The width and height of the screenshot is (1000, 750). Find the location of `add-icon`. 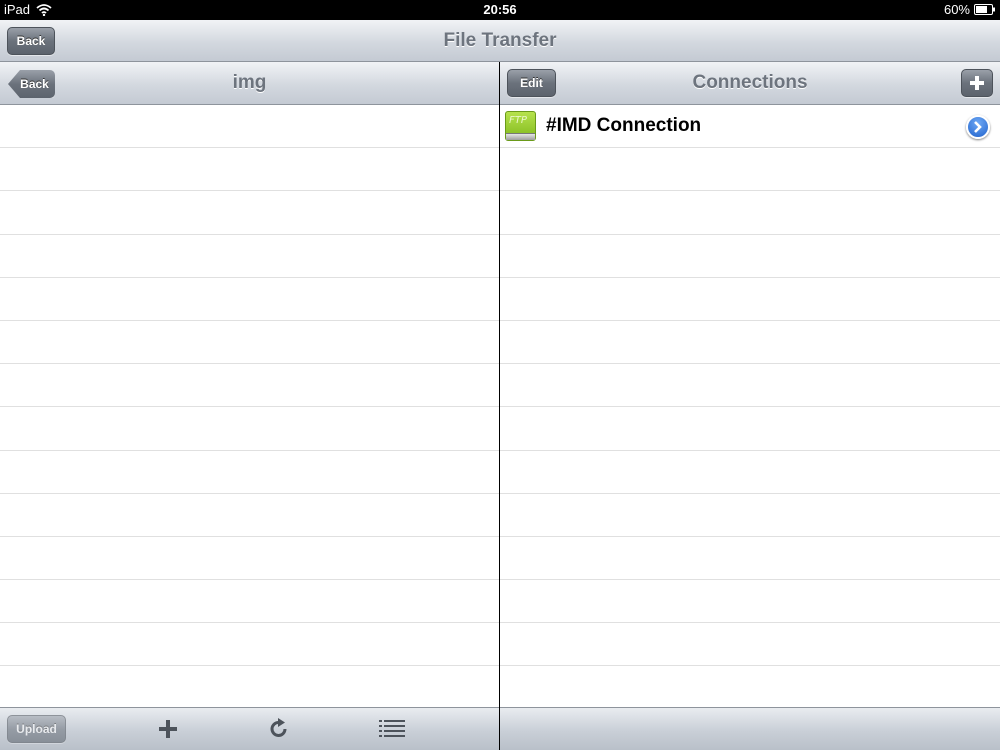

add-icon is located at coordinates (168, 729).